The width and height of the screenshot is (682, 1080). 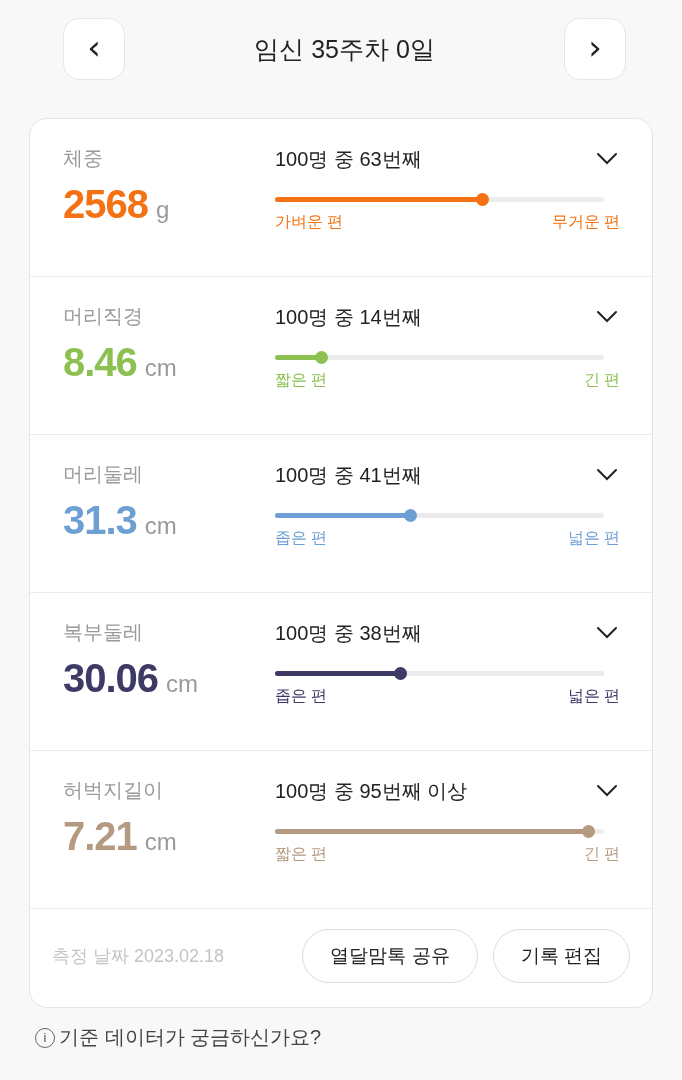 I want to click on measure-date: 측정 날짜 2023.02.18, so click(x=138, y=956).